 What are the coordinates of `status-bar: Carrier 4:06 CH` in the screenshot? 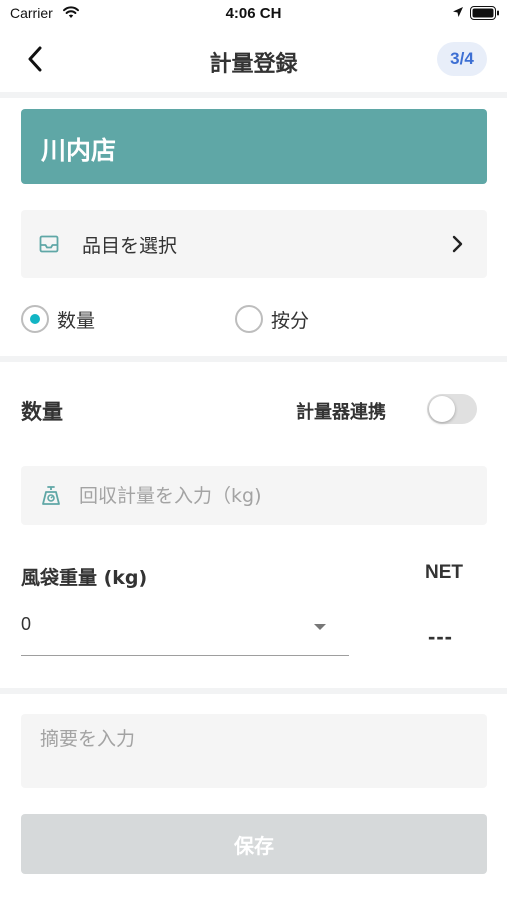 It's located at (253, 14).